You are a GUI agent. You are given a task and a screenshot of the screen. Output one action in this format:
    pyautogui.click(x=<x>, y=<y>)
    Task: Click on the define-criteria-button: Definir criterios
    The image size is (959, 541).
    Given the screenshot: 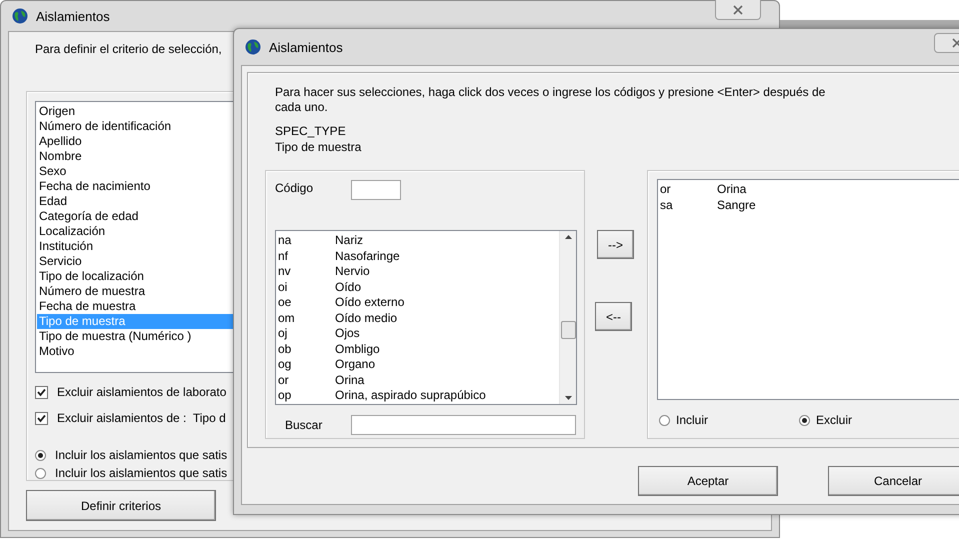 What is the action you would take?
    pyautogui.click(x=121, y=505)
    